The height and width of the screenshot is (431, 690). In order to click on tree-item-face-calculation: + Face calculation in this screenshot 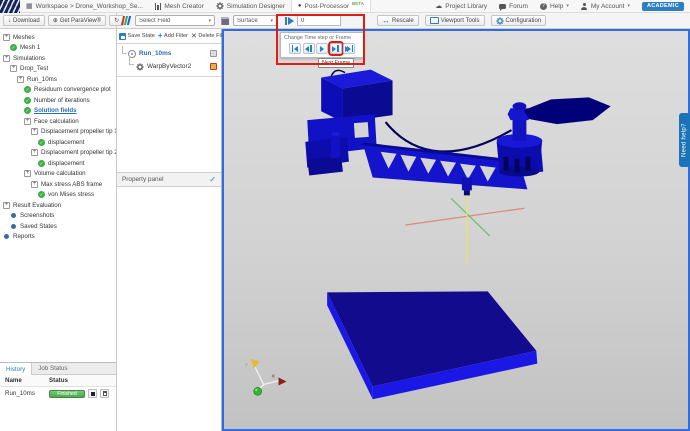, I will do `click(58, 121)`.